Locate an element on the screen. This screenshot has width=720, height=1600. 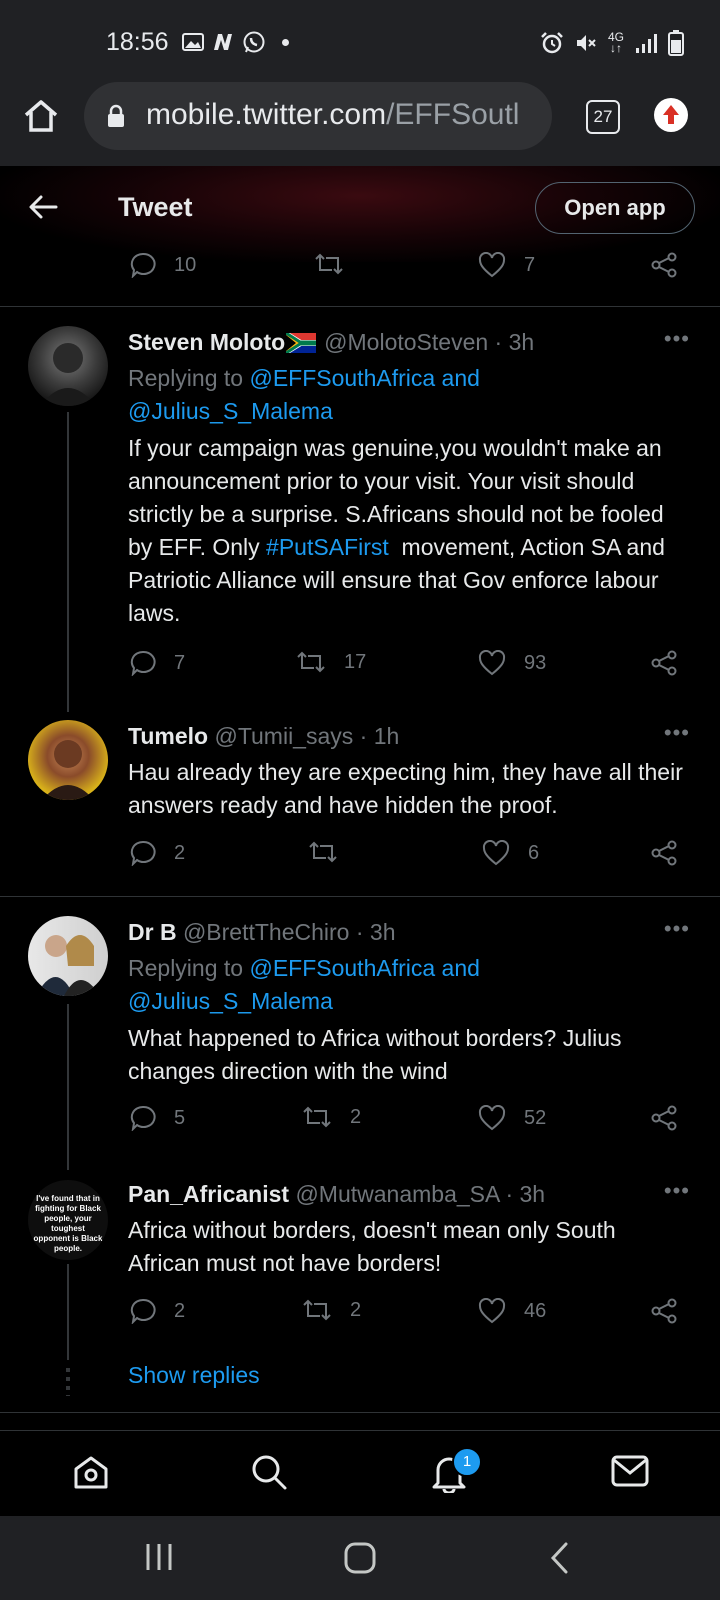
like-count: 52 is located at coordinates (535, 1117).